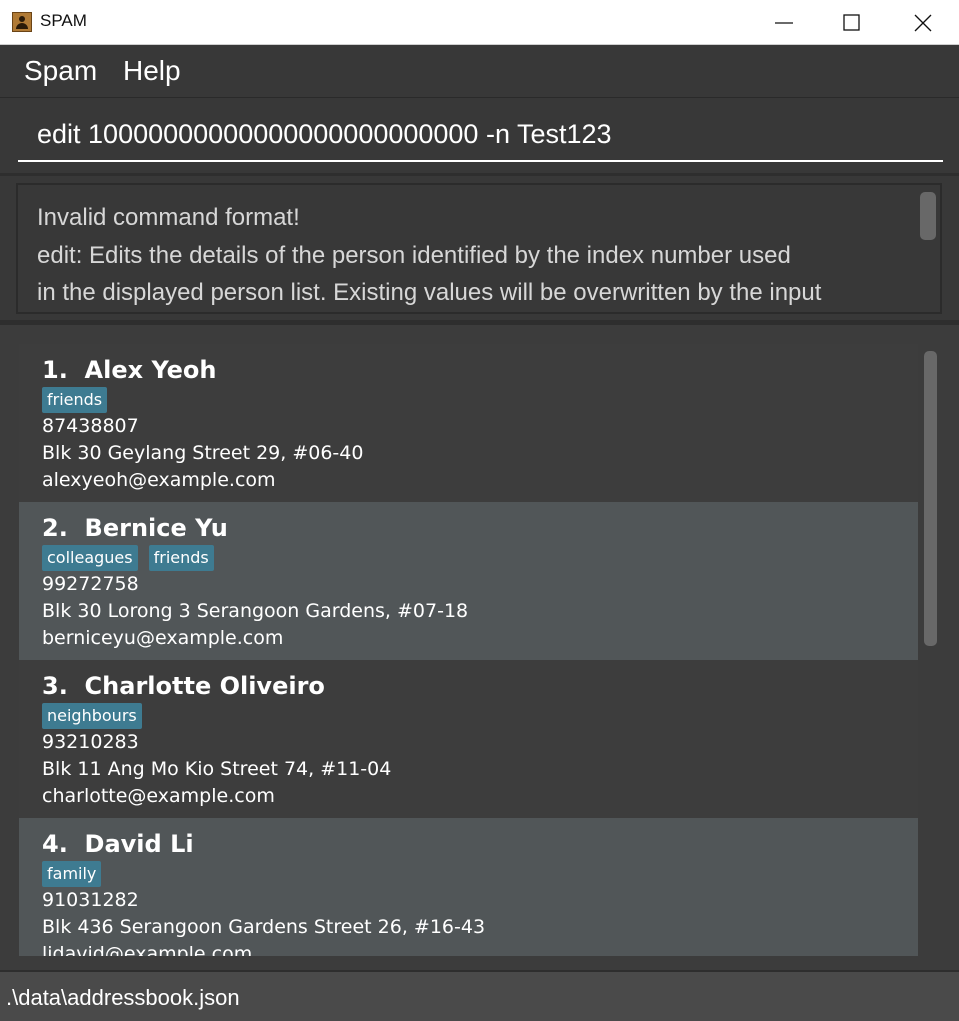  What do you see at coordinates (204, 686) in the screenshot?
I see `person-name: Charlotte Oliveiro` at bounding box center [204, 686].